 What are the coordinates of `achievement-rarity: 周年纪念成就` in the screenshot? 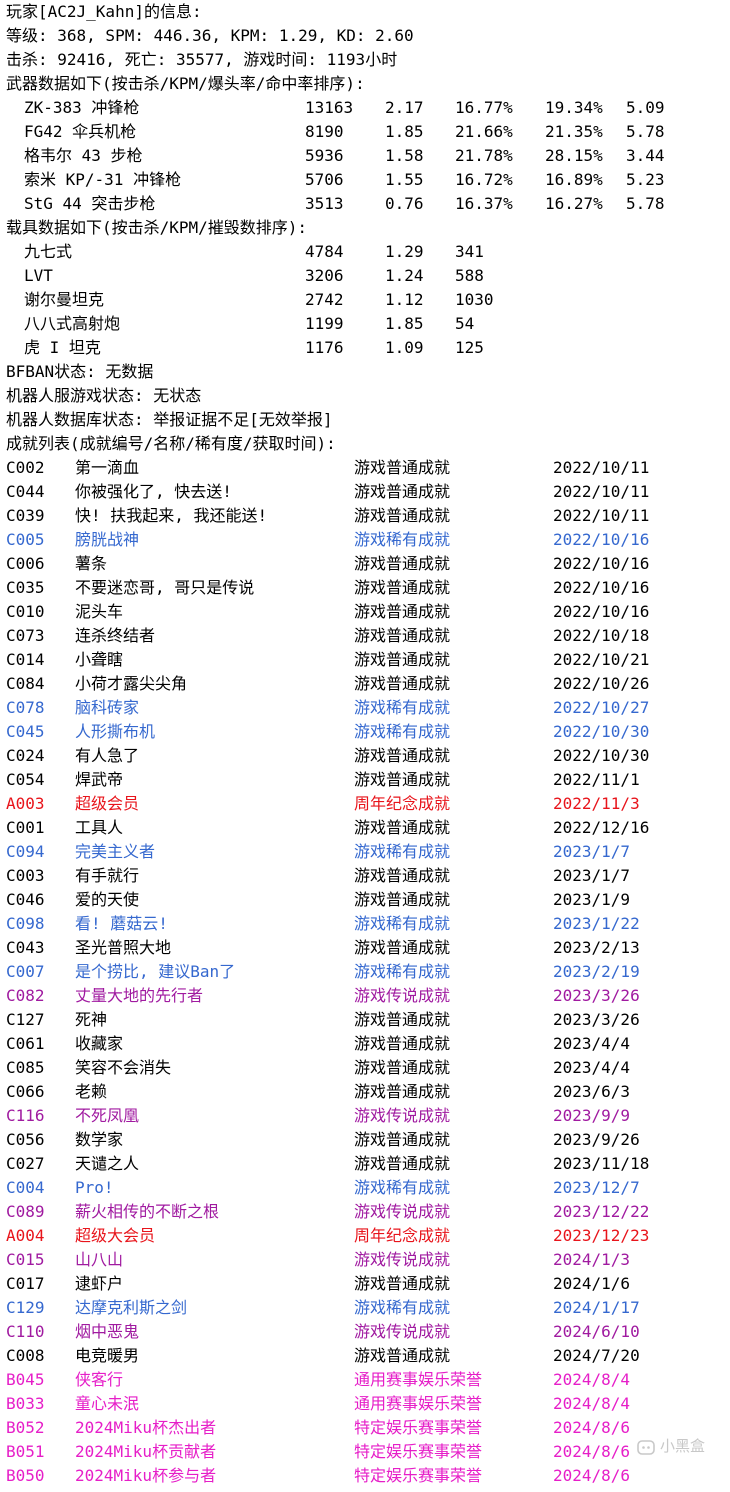 It's located at (402, 1235).